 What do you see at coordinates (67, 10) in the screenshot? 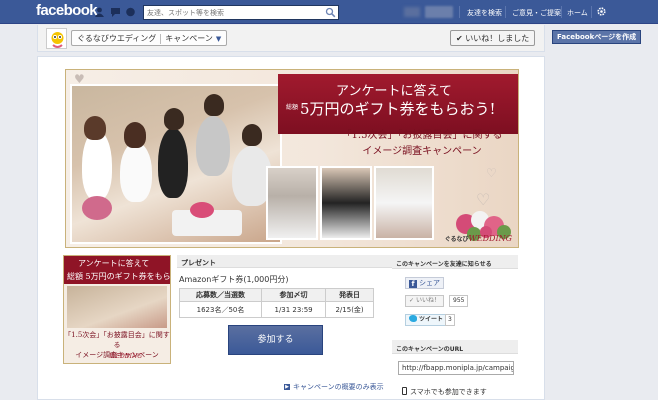
I see `facebook-logo: facebook` at bounding box center [67, 10].